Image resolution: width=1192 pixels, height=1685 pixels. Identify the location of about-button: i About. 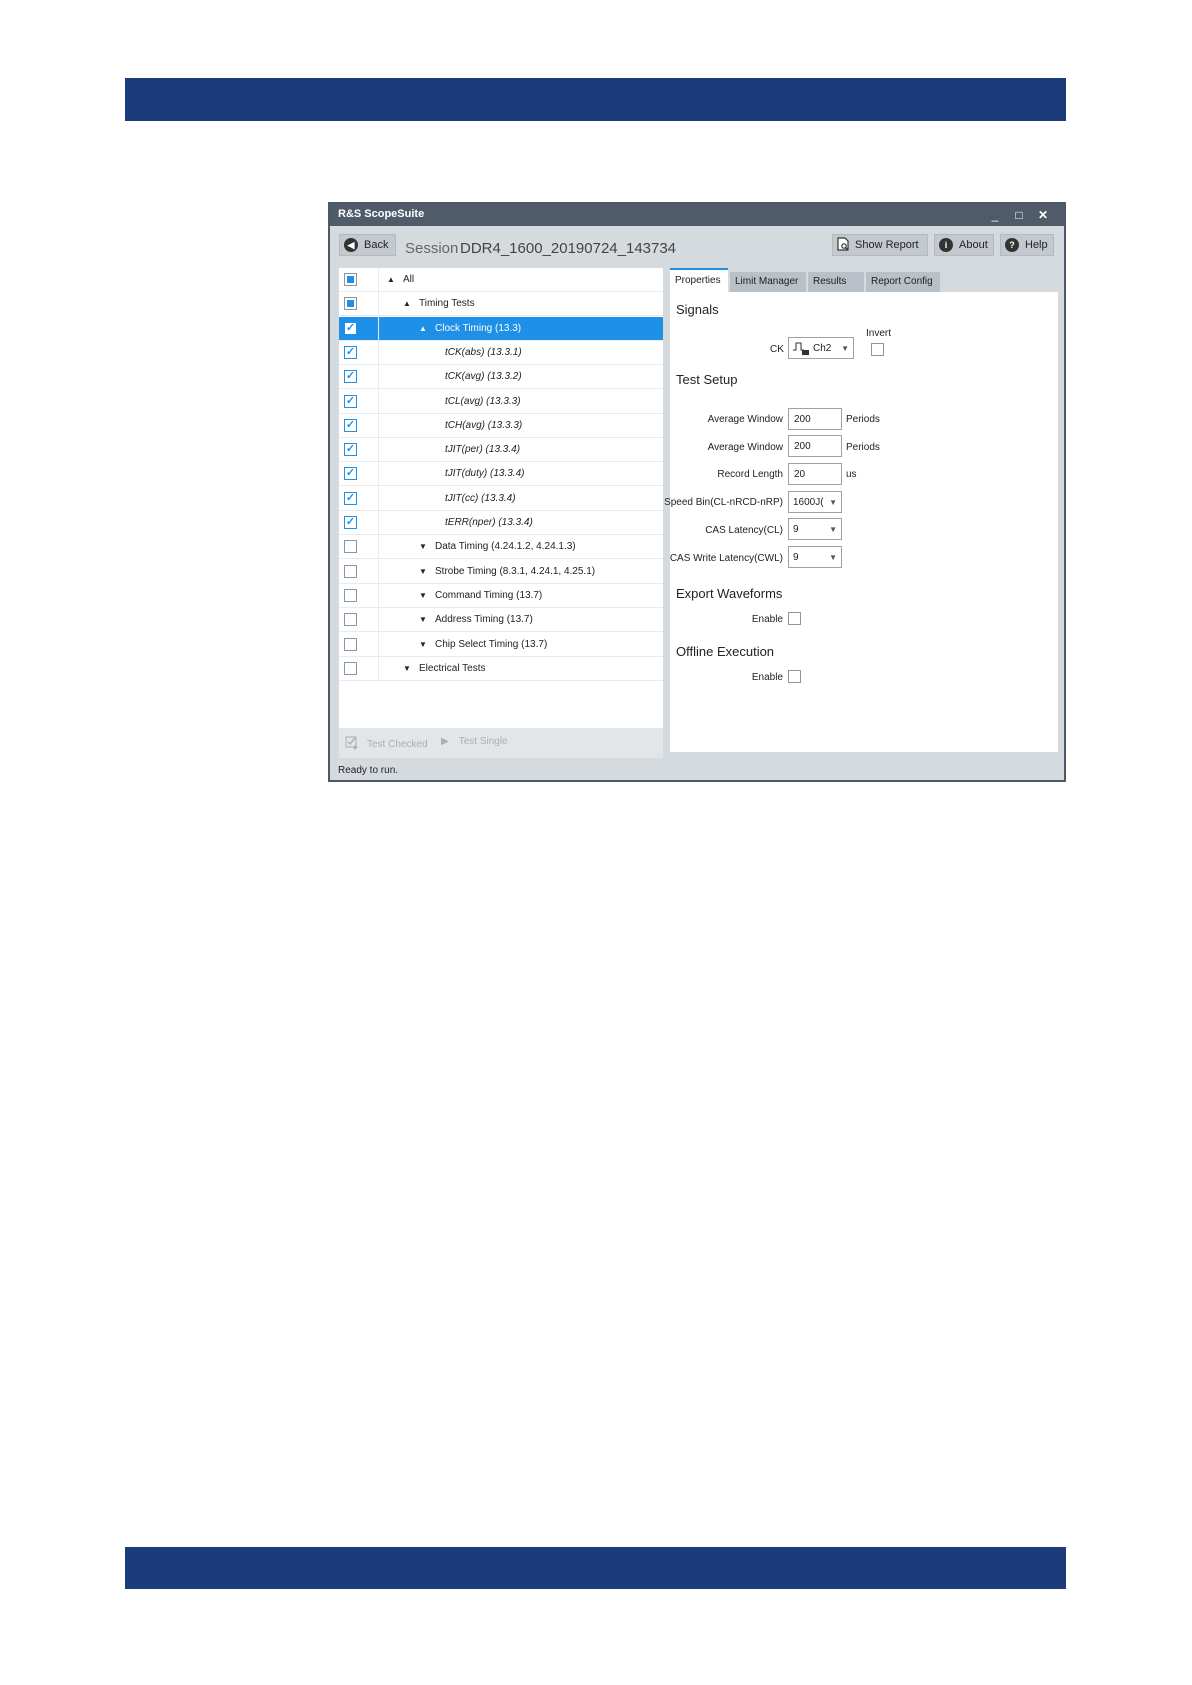
(964, 245).